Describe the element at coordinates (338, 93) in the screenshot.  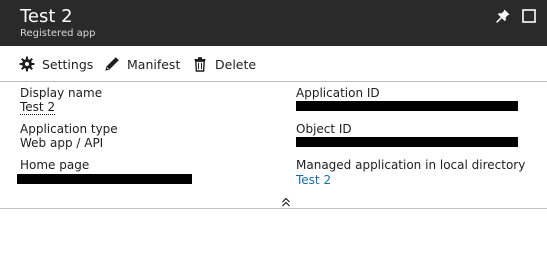
I see `application-id-label: Application ID` at that location.